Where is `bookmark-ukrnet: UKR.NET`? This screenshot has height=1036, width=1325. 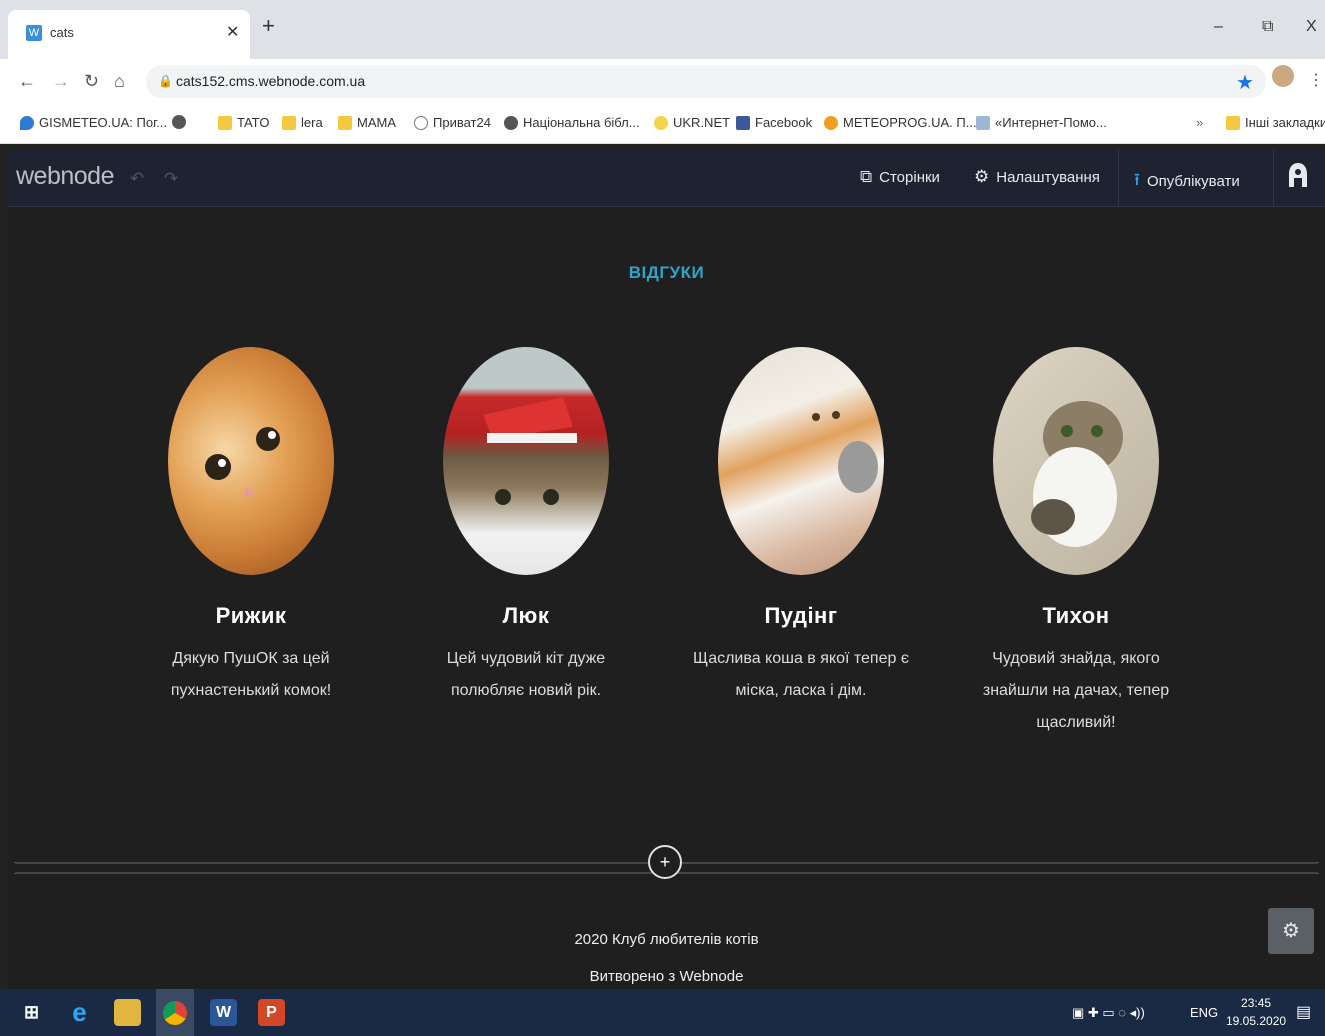
bookmark-ukrnet: UKR.NET is located at coordinates (692, 122).